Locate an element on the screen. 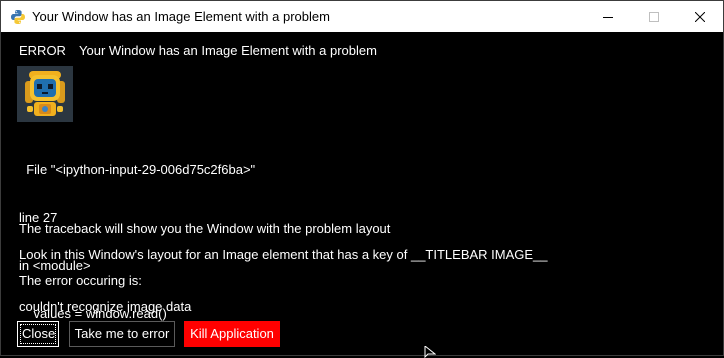 Image resolution: width=724 pixels, height=358 pixels. robot-mascot-icon is located at coordinates (45, 94).